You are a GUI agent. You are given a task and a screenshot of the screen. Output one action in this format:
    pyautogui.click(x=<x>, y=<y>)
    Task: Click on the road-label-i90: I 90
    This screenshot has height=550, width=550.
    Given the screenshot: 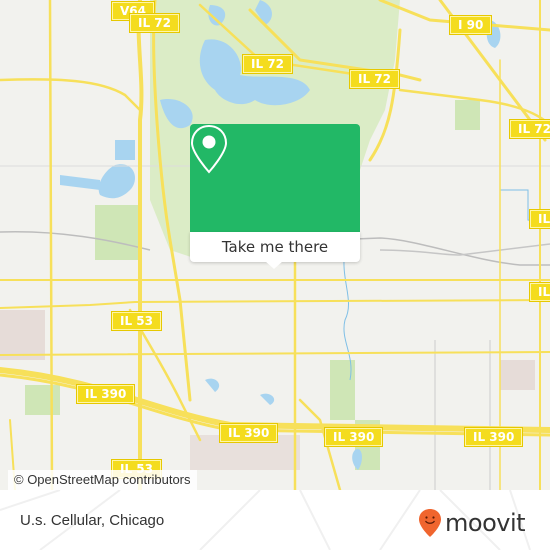 What is the action you would take?
    pyautogui.click(x=470, y=25)
    